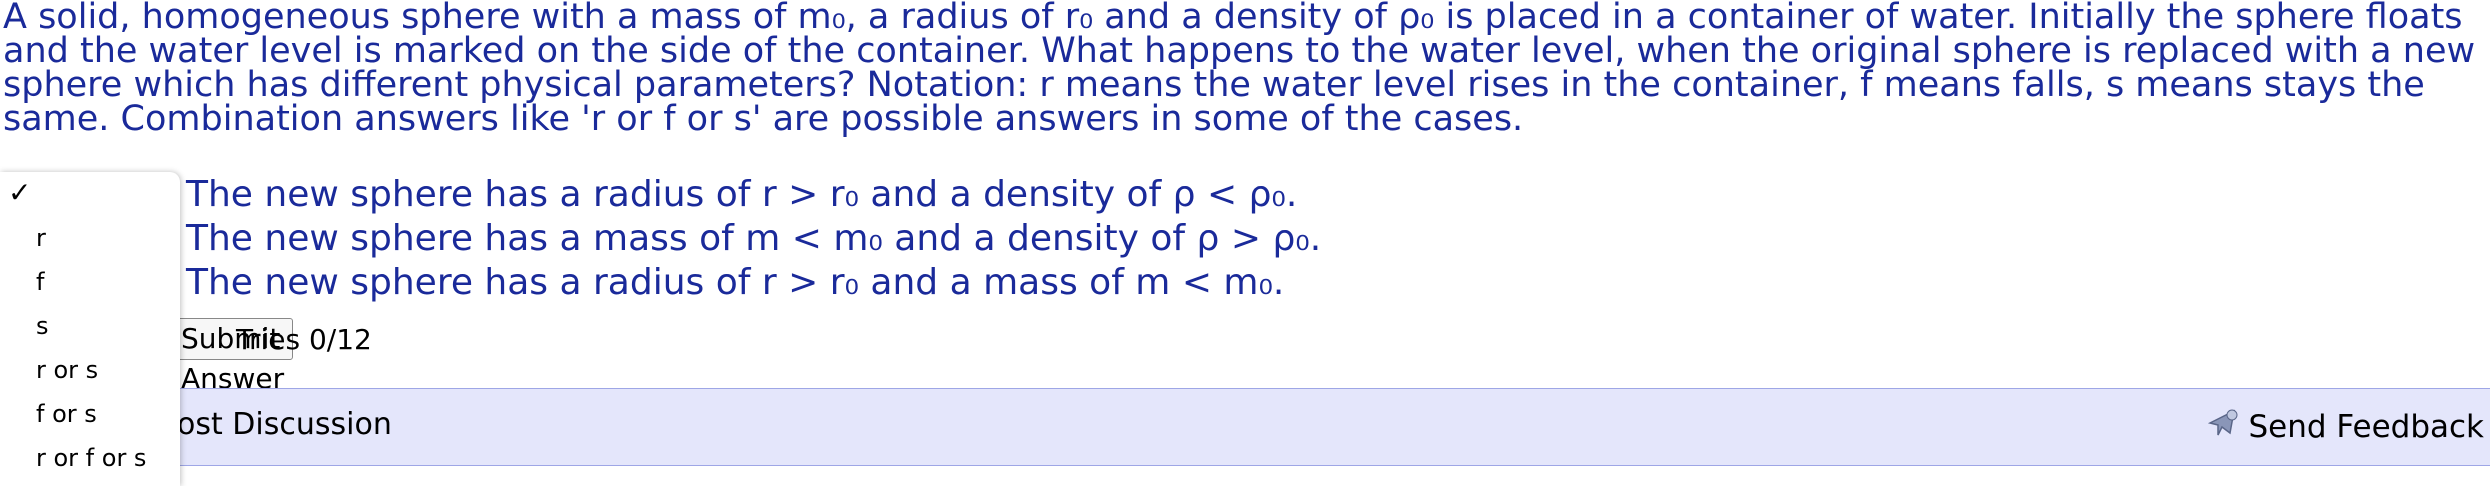  I want to click on send-feedback-label: Send Feedback, so click(2366, 427).